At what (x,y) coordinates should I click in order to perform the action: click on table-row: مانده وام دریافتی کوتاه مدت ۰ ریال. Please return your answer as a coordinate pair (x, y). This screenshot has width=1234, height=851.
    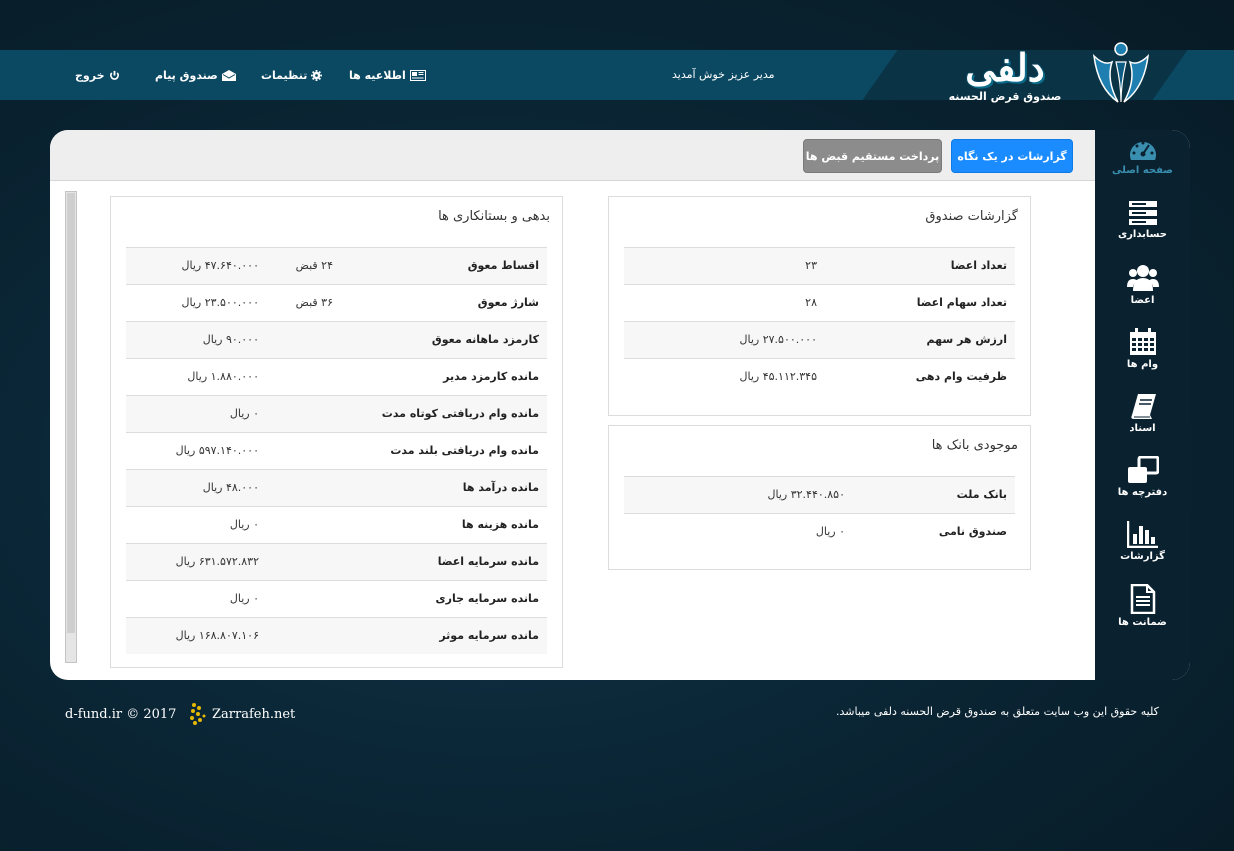
    Looking at the image, I should click on (336, 413).